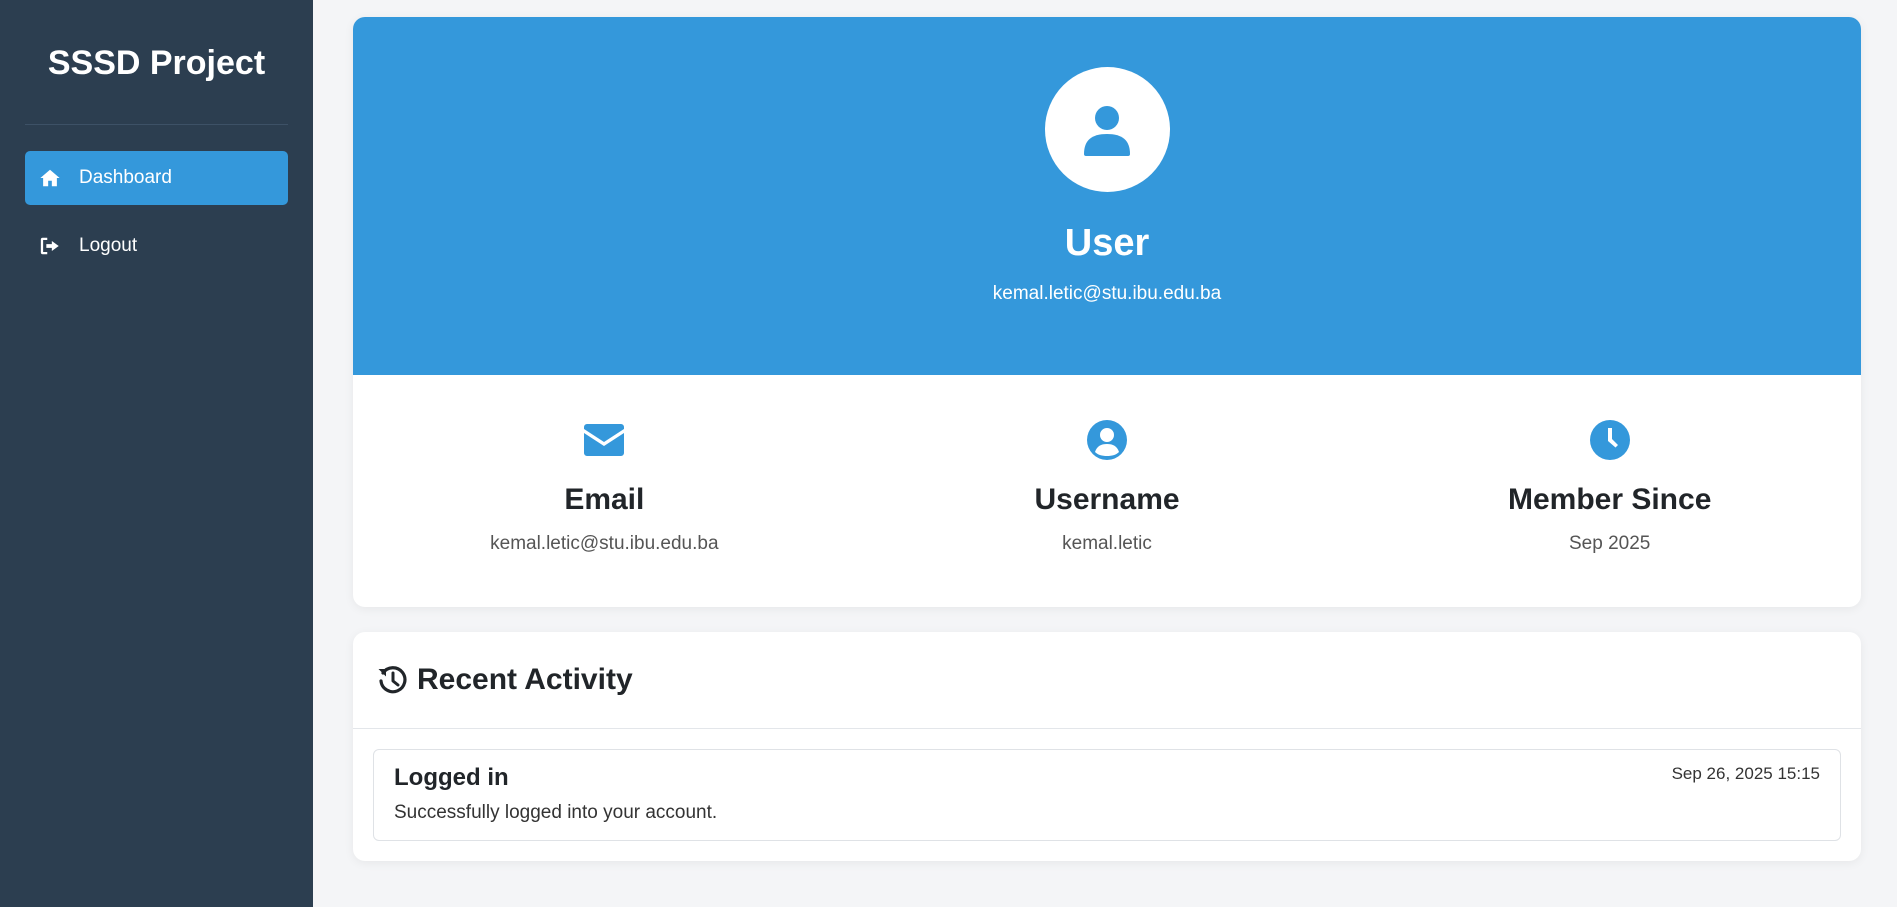  What do you see at coordinates (1107, 440) in the screenshot?
I see `user-circle-icon` at bounding box center [1107, 440].